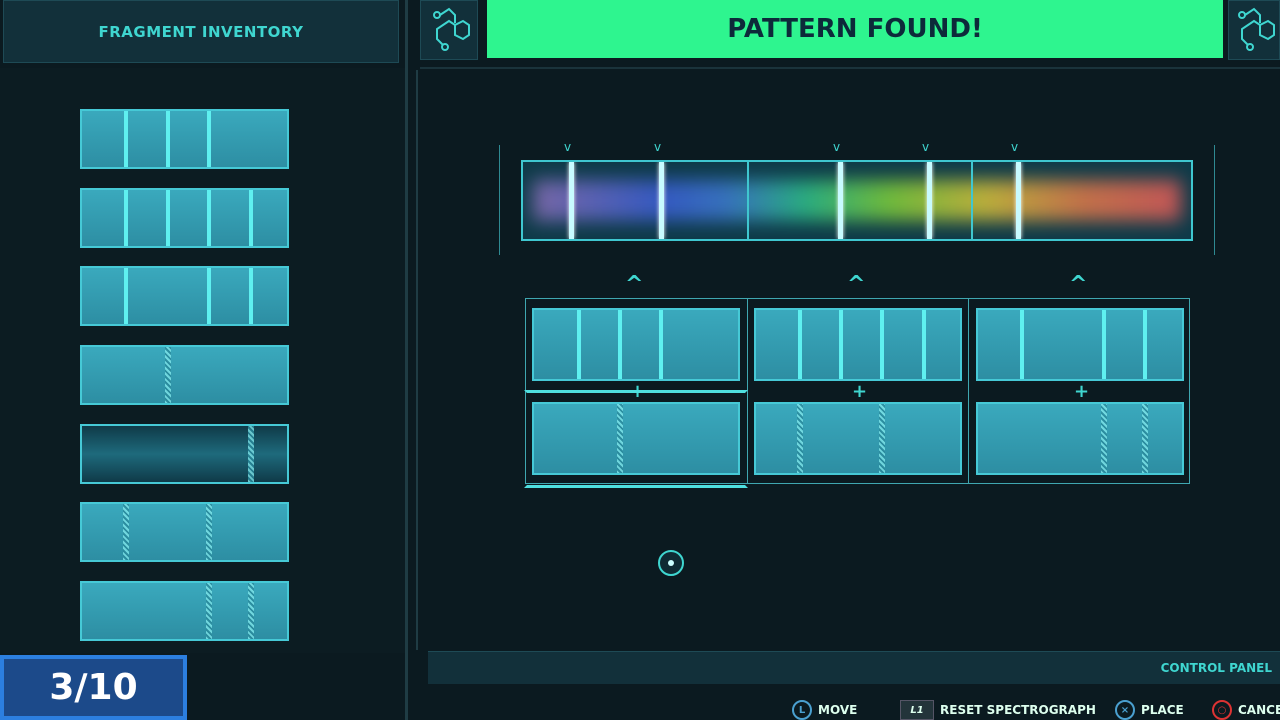 Image resolution: width=1280 pixels, height=720 pixels. Describe the element at coordinates (671, 563) in the screenshot. I see `cursor` at that location.